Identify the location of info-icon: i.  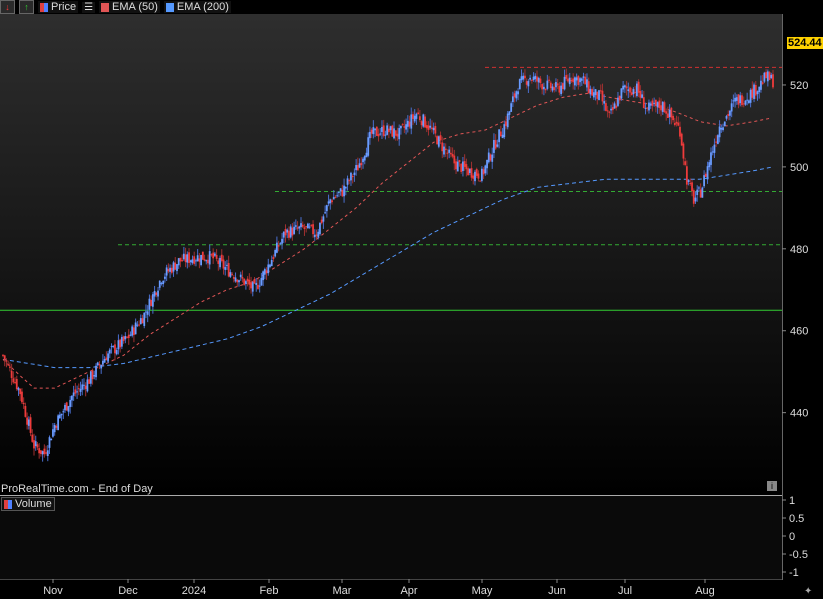
(772, 486).